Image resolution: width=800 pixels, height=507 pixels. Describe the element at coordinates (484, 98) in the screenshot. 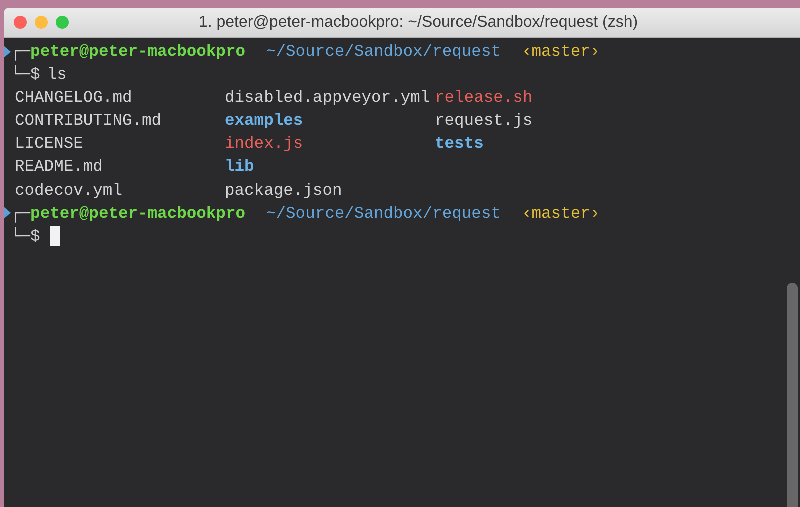

I see `executable-name: release.sh` at that location.